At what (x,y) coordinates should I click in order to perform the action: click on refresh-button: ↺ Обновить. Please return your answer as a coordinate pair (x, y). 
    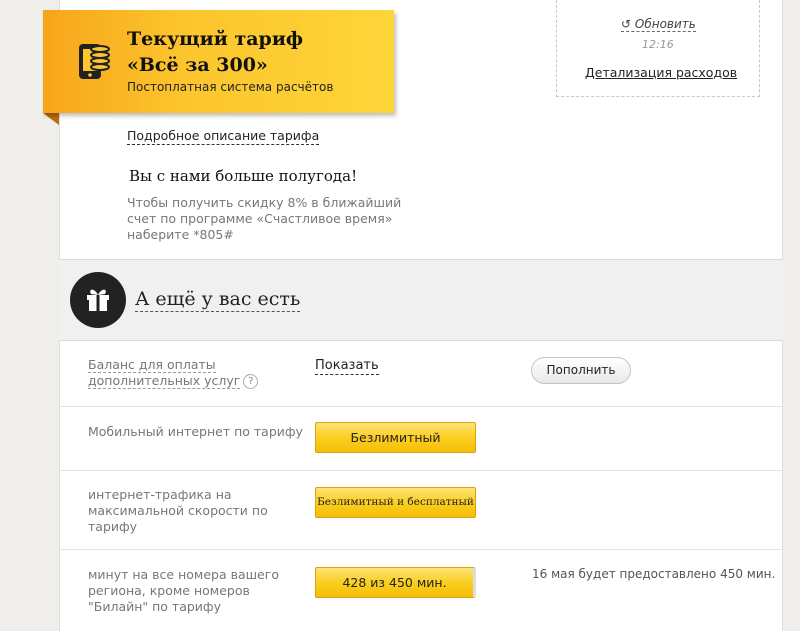
    Looking at the image, I should click on (658, 24).